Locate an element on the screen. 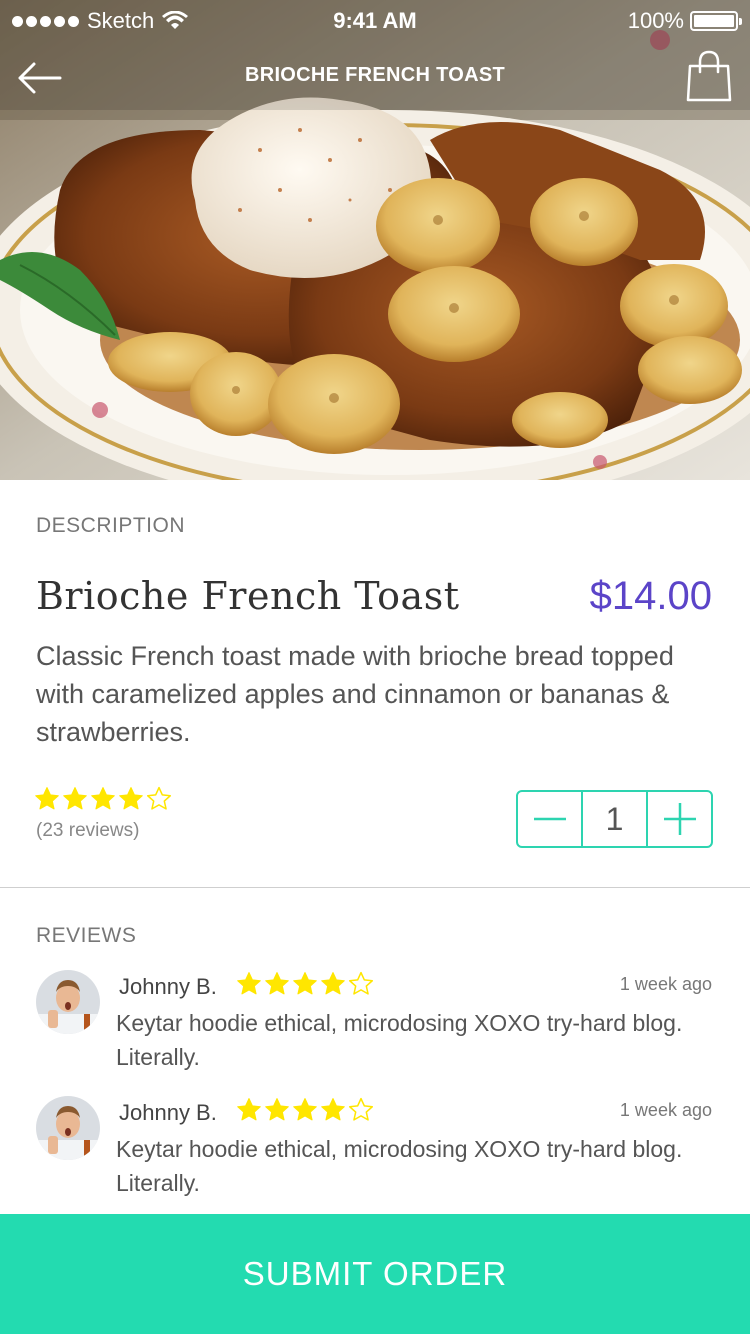  plus-icon is located at coordinates (679, 819).